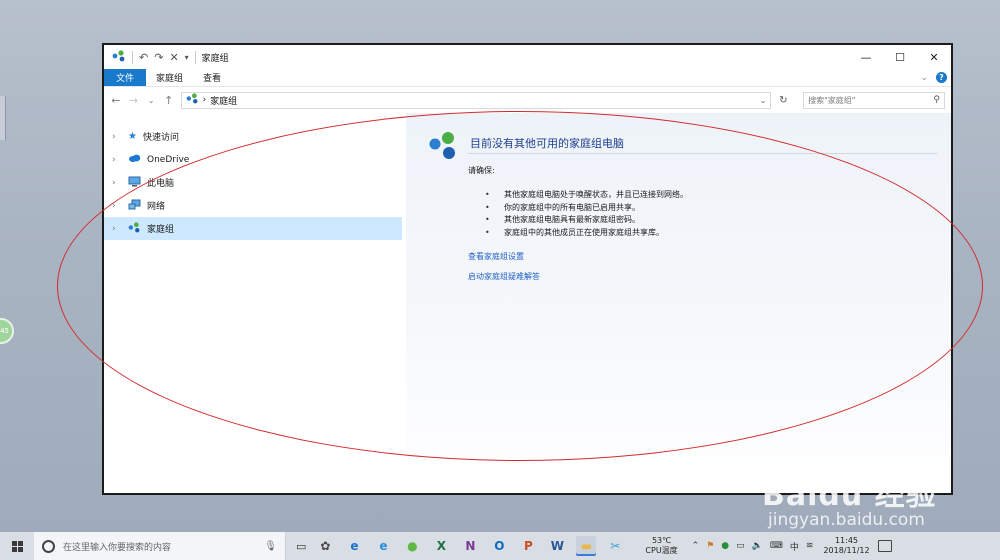 Image resolution: width=1000 pixels, height=560 pixels. Describe the element at coordinates (718, 208) in the screenshot. I see `list-item: 你的家庭组中的所有电脑已启用共享。` at that location.